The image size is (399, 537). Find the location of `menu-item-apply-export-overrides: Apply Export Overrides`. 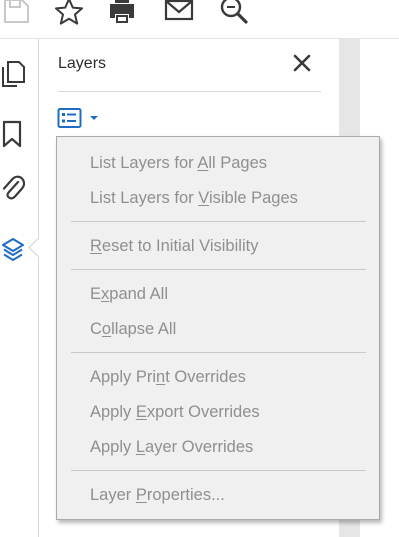

menu-item-apply-export-overrides: Apply Export Overrides is located at coordinates (175, 412).